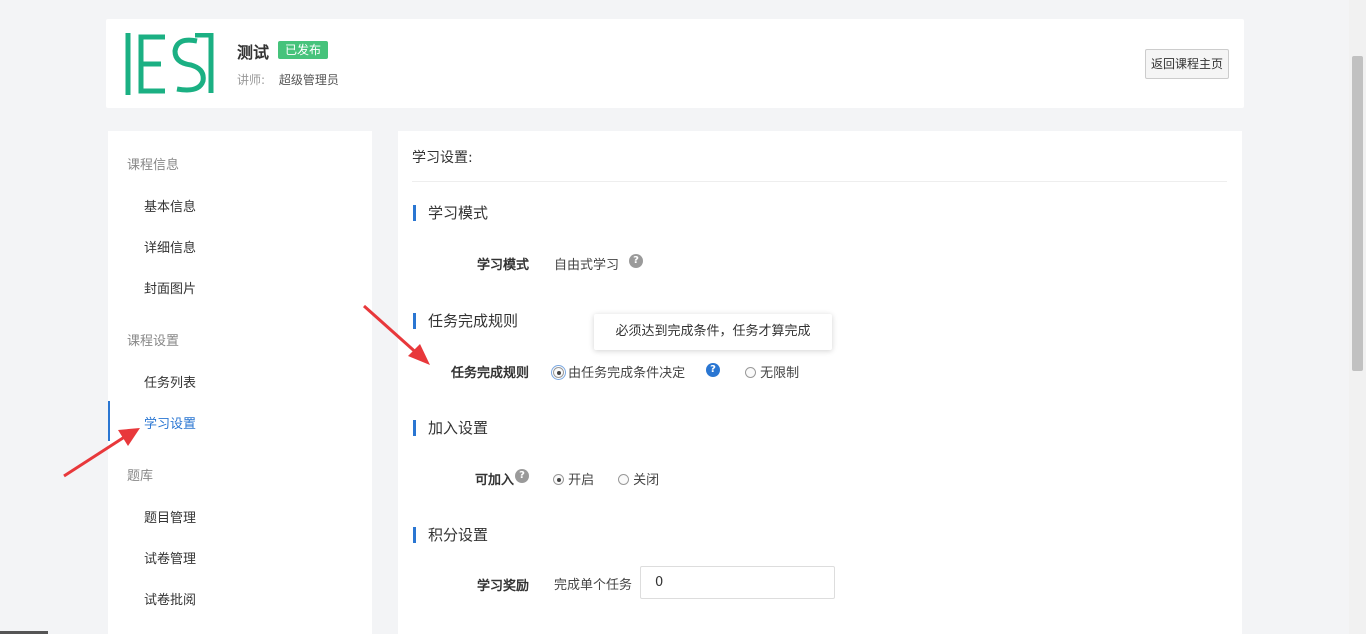 This screenshot has height=634, width=1366. What do you see at coordinates (442, 158) in the screenshot?
I see `page-title: 学习设置:` at bounding box center [442, 158].